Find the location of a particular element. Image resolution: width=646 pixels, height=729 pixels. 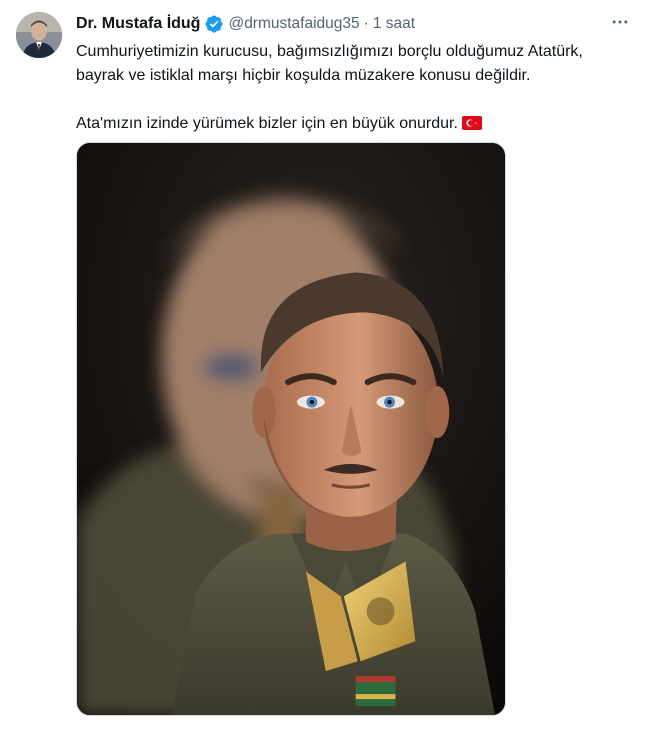

more-options-icon is located at coordinates (620, 22).